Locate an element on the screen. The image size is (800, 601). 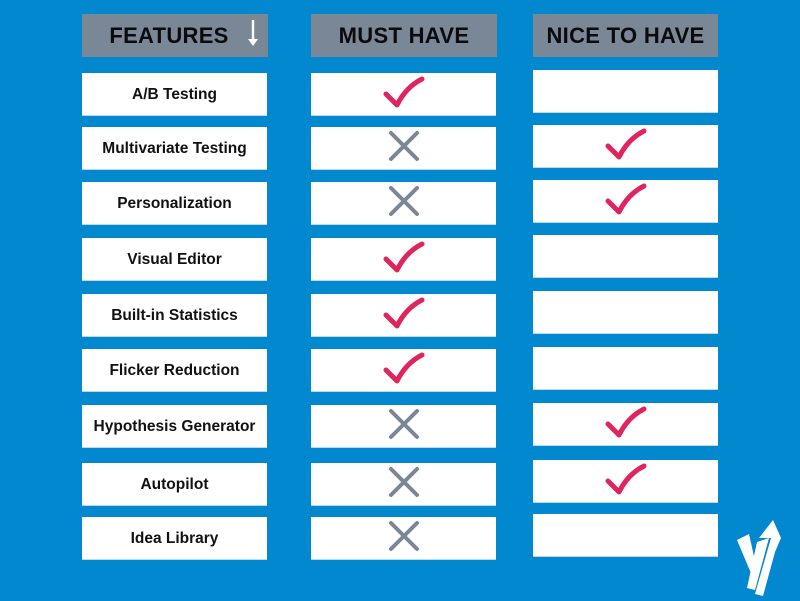
must-have-header: MUST HAVE is located at coordinates (404, 35).